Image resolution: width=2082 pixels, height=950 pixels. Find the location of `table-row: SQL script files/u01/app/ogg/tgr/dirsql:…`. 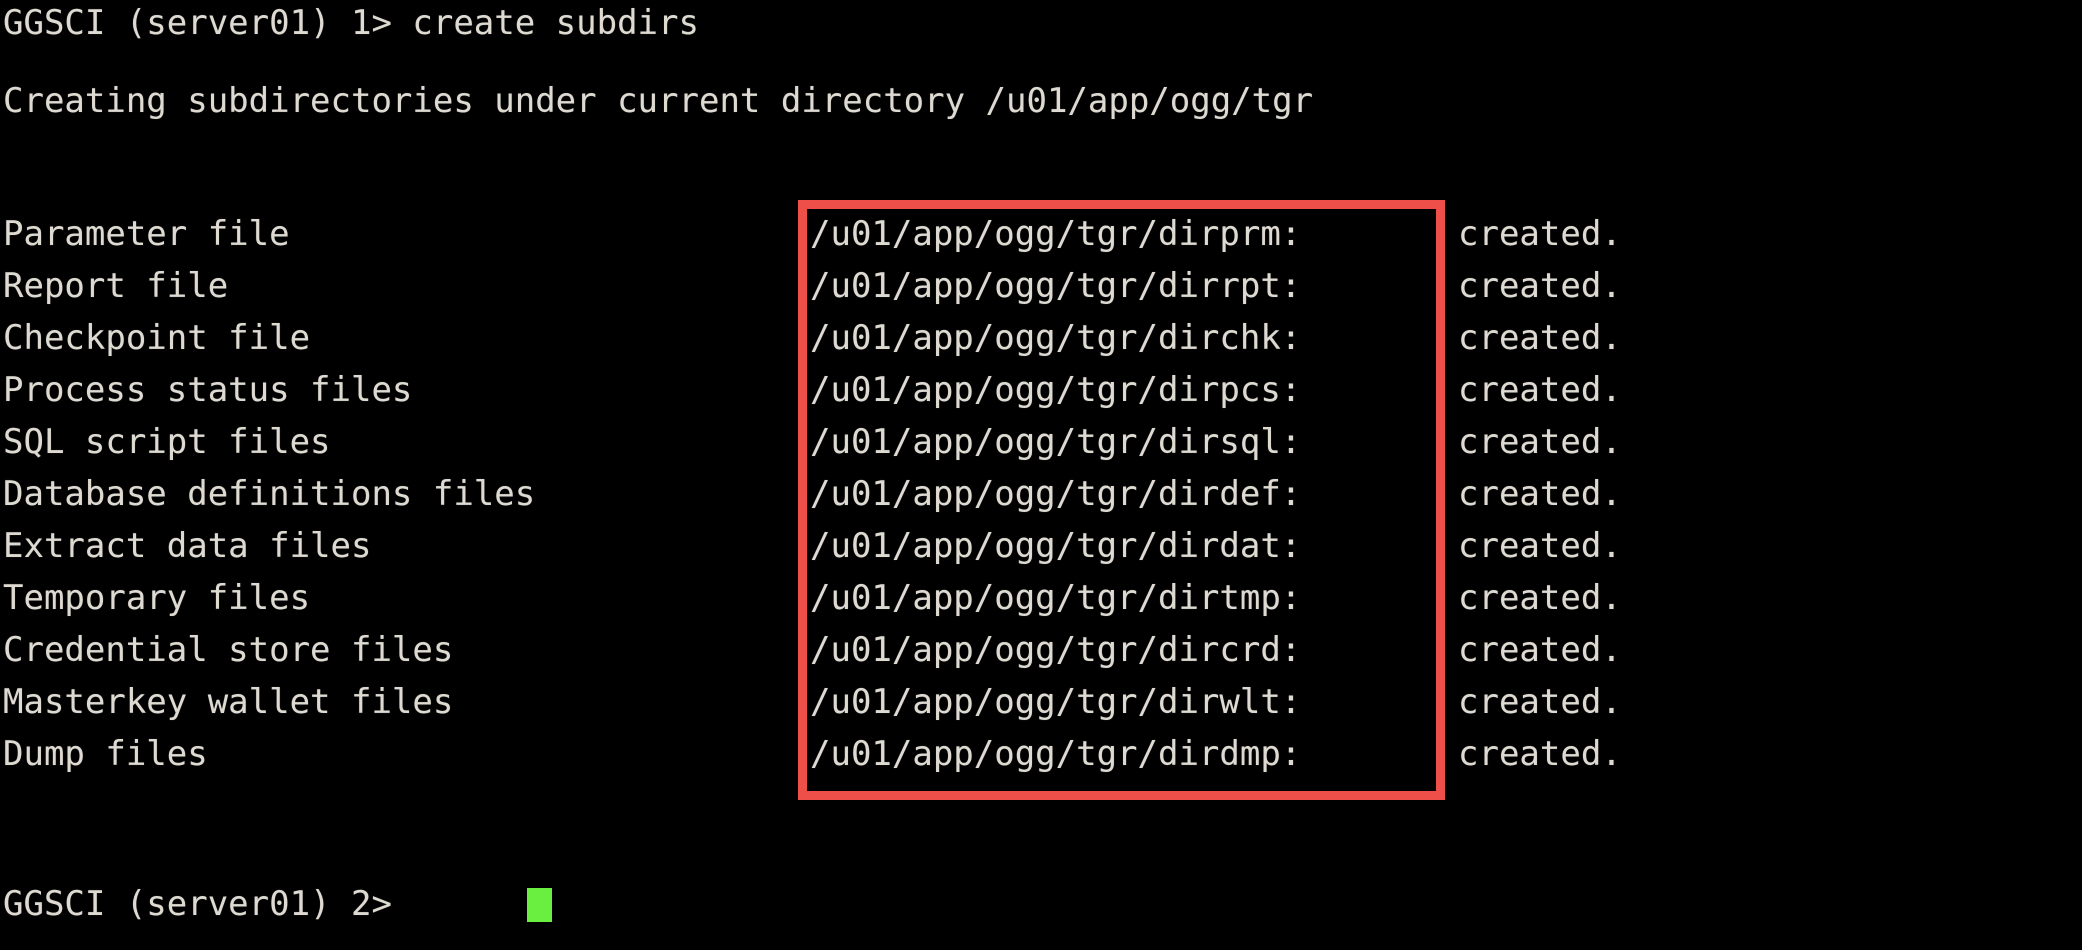

table-row: SQL script files/u01/app/ogg/tgr/dirsql:… is located at coordinates (1041, 442).